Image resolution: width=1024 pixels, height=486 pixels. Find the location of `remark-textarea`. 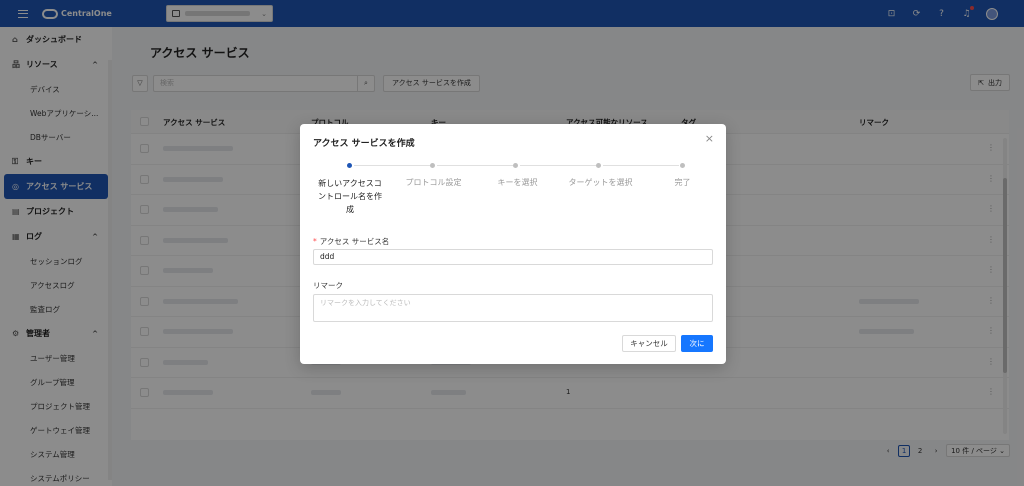

remark-textarea is located at coordinates (513, 308).